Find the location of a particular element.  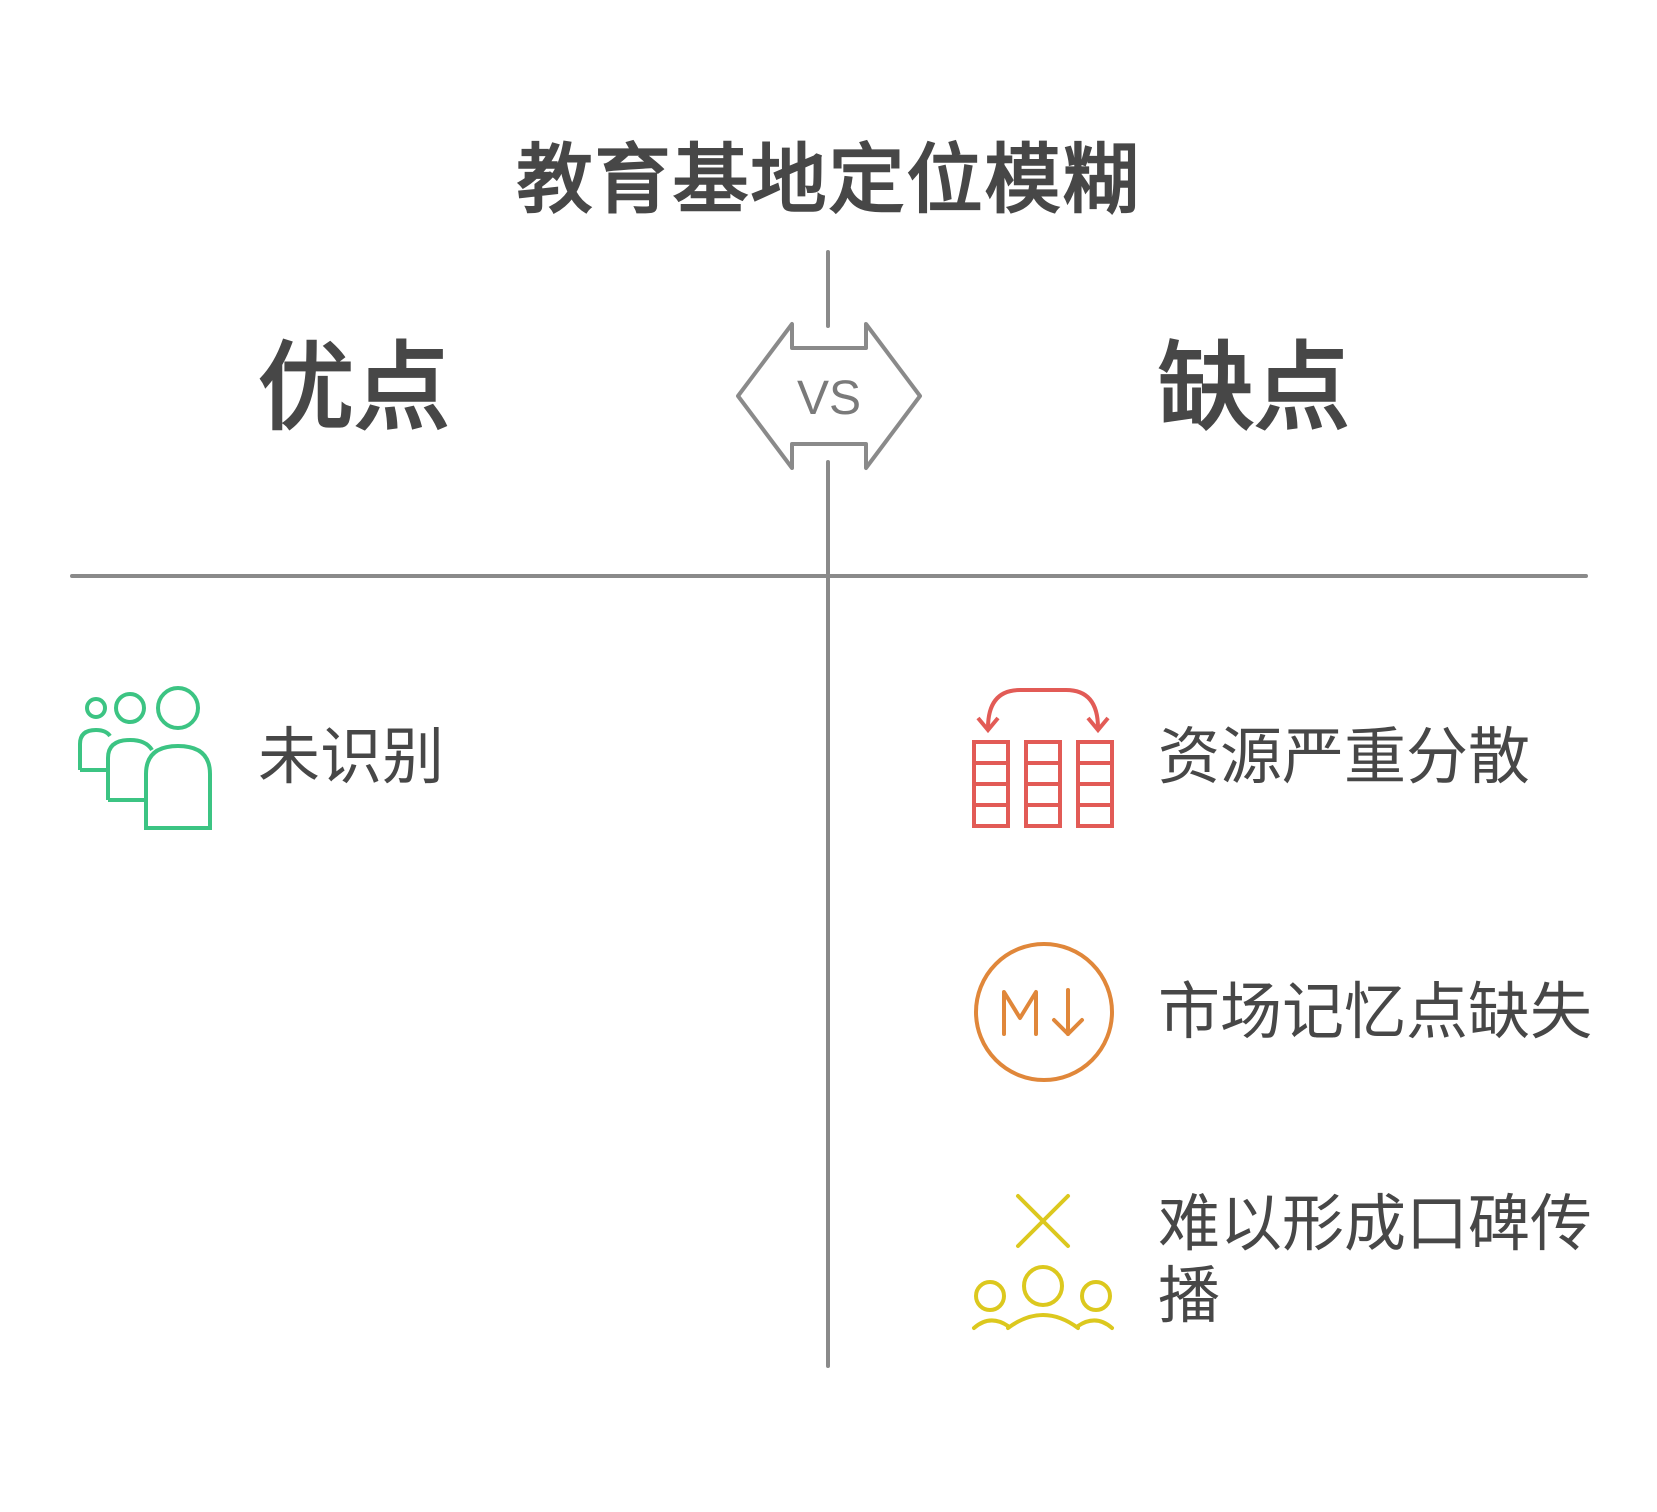

memory-down-circle-icon is located at coordinates (1044, 1012).